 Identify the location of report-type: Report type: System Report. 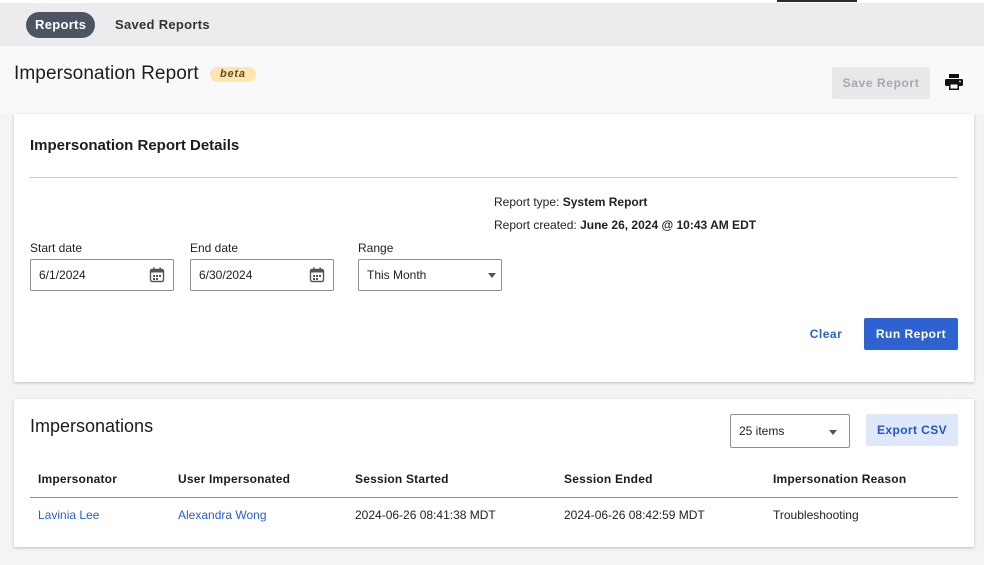
(570, 202).